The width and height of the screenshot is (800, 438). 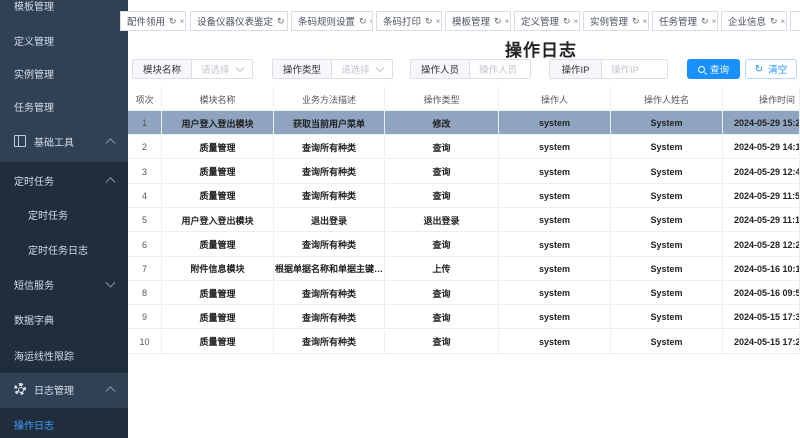 What do you see at coordinates (64, 40) in the screenshot?
I see `sidebar-item-definition-mgmt: 定义管理` at bounding box center [64, 40].